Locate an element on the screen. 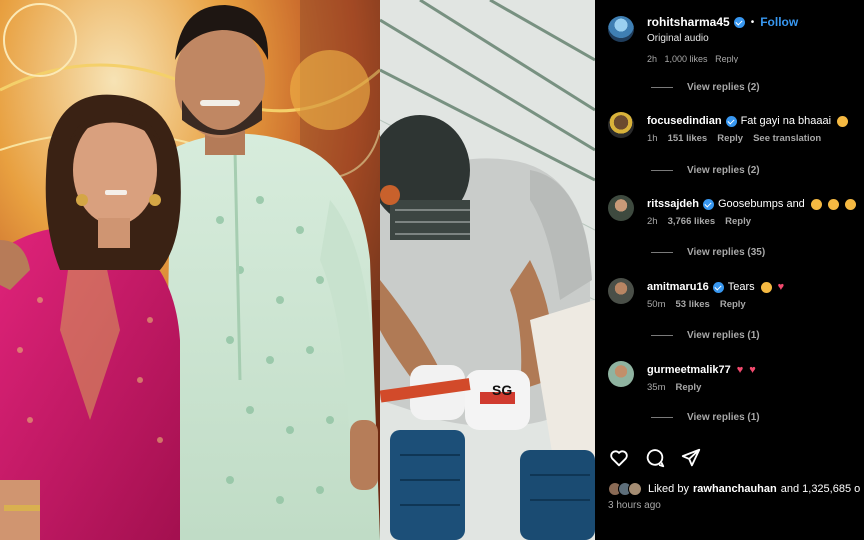 The width and height of the screenshot is (864, 540). comment-meta: 50m 53 likes Reply is located at coordinates (696, 304).